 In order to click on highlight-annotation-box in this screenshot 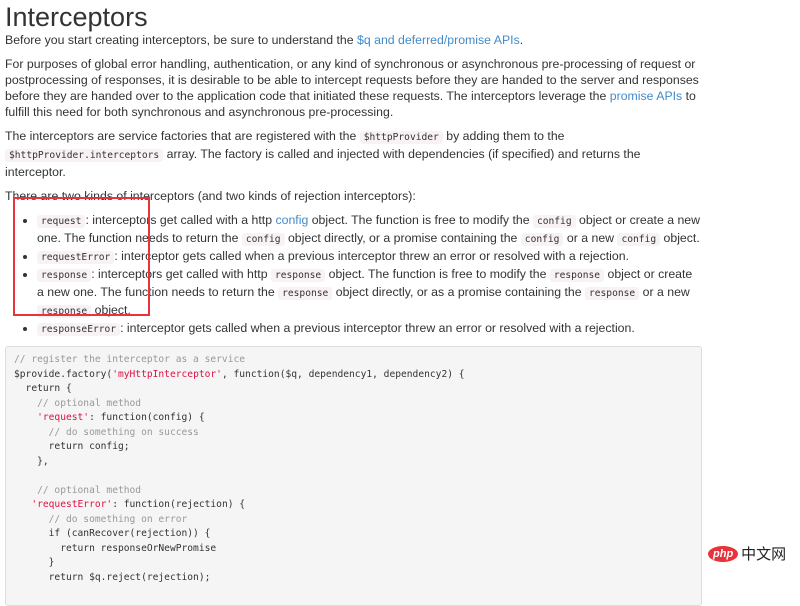, I will do `click(81, 256)`.